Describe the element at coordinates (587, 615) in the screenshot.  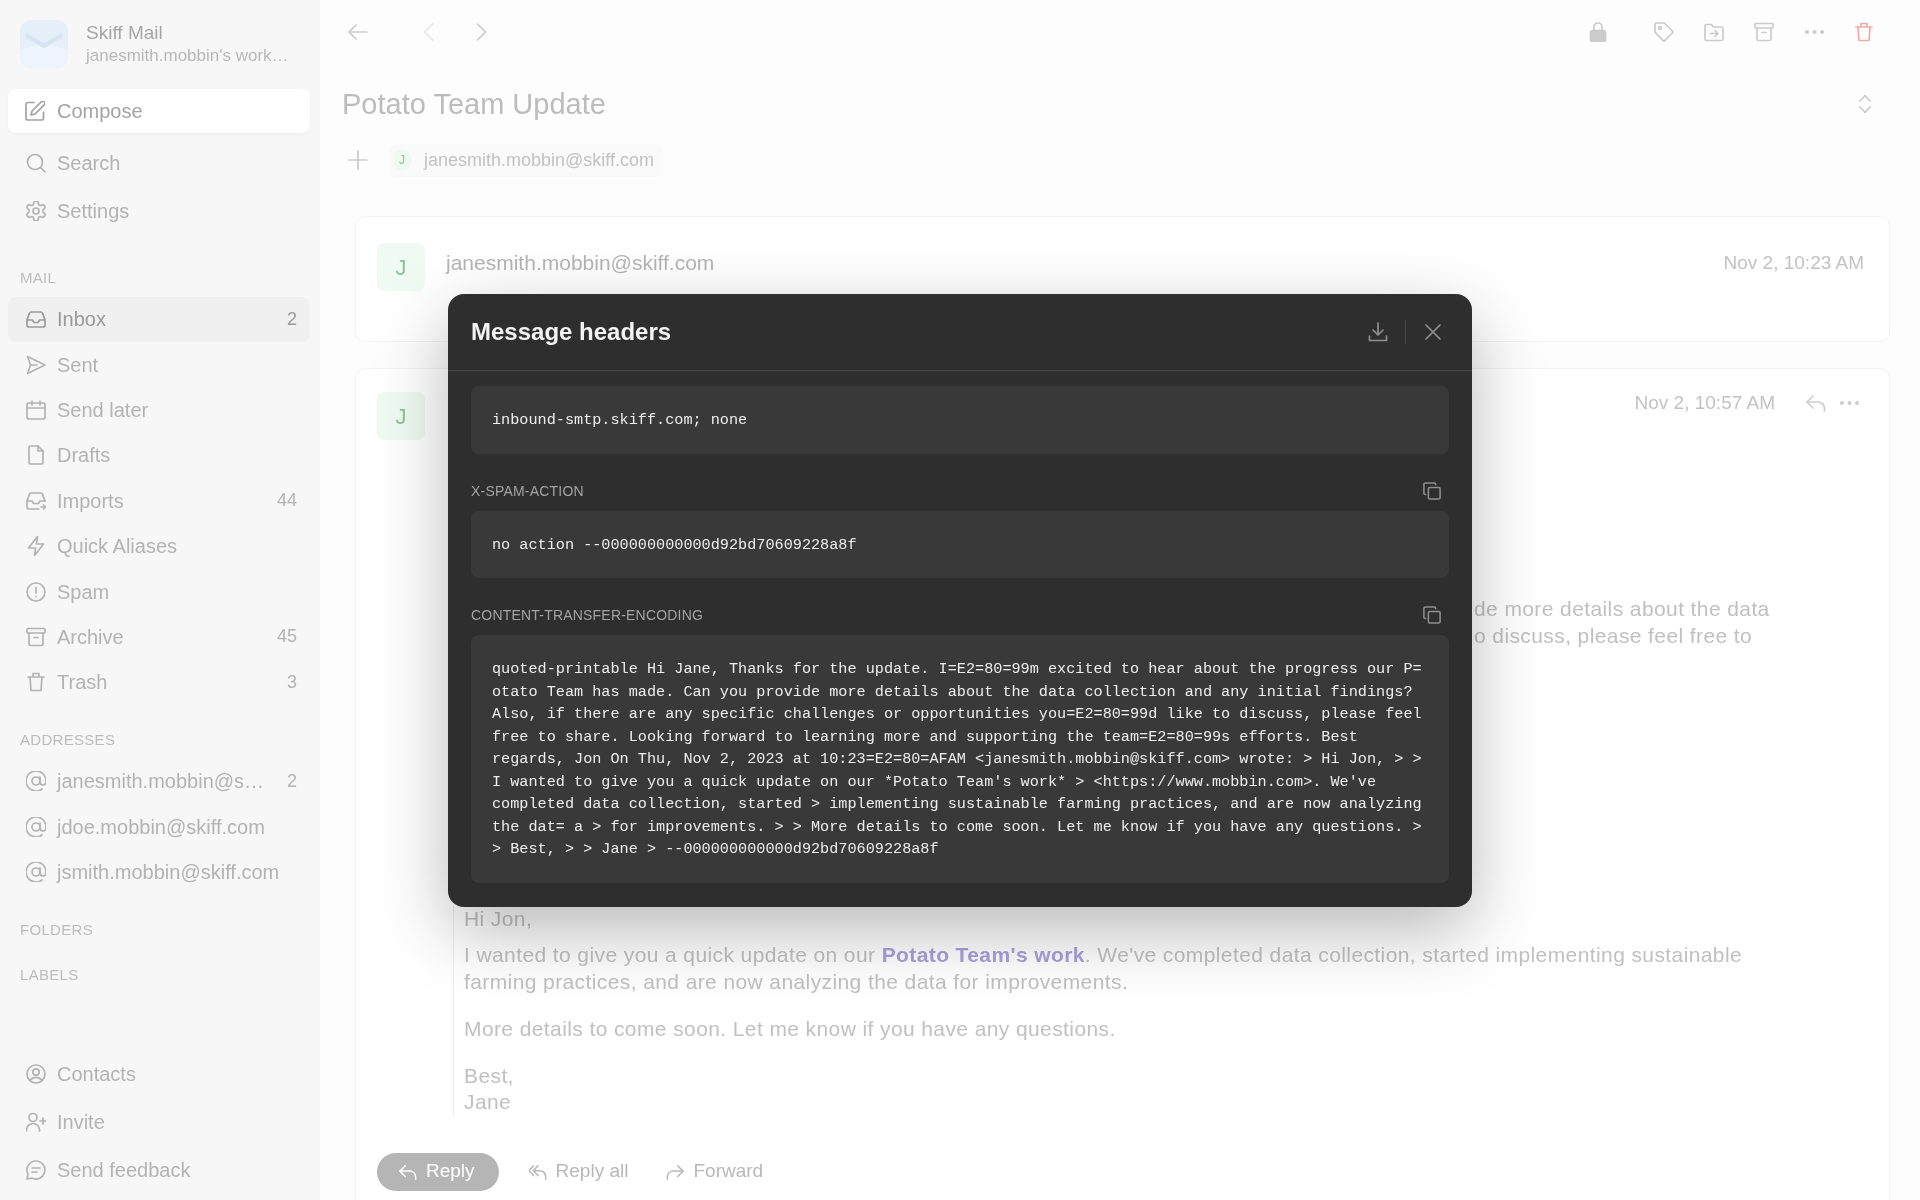
I see `header-name: CONTENT-TRANSFER-ENCODING` at that location.